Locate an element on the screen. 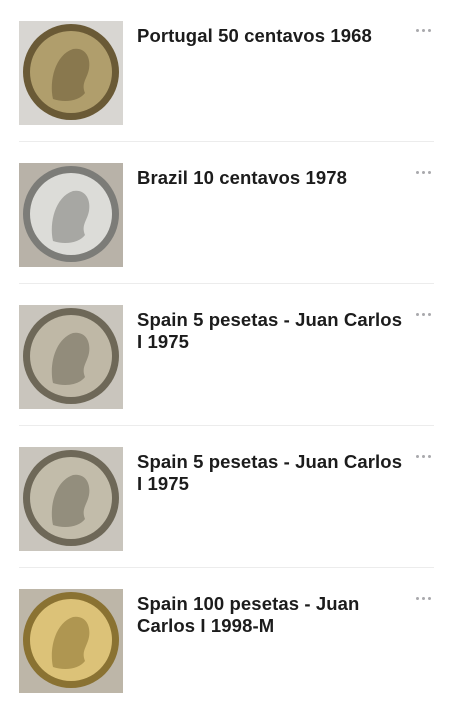  coin-title: Brazil 10 centavos 1978 is located at coordinates (273, 178).